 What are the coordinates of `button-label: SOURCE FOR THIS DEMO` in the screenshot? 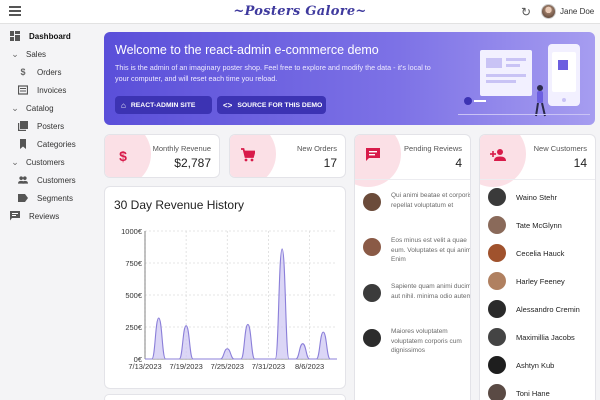 It's located at (280, 105).